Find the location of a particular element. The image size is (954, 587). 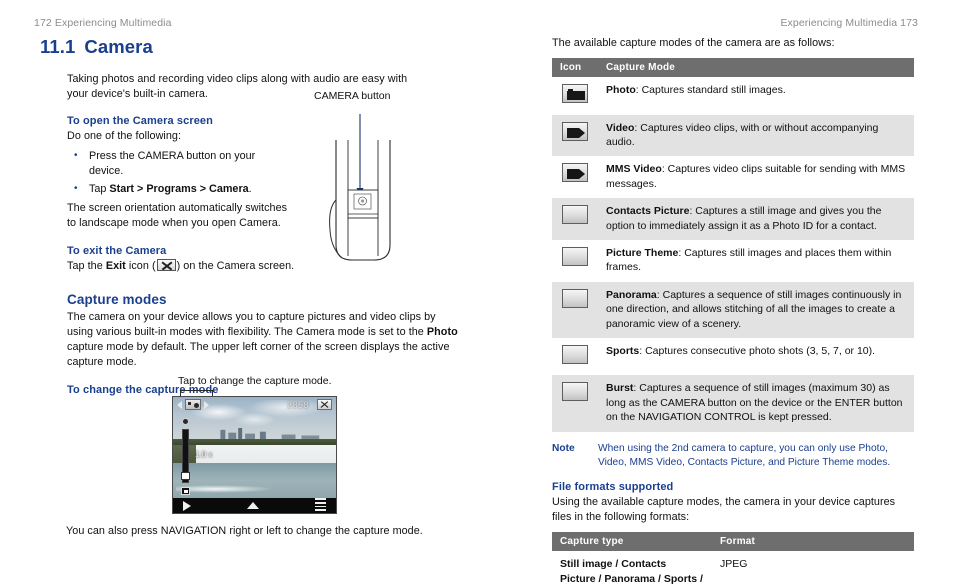

column-header-capture-mode: Capture Mode is located at coordinates (756, 68).